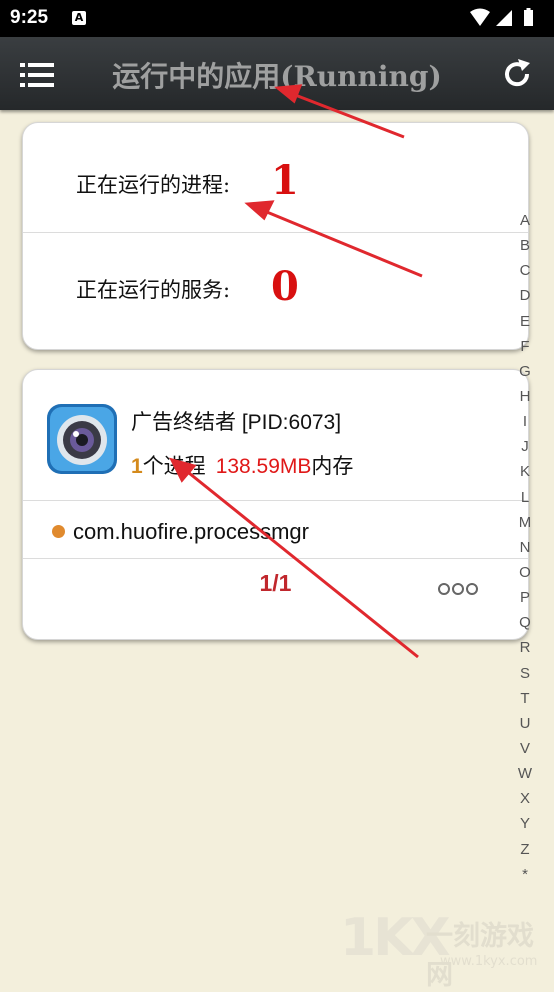 The image size is (554, 992). Describe the element at coordinates (525, 573) in the screenshot. I see `alphabet-letter: O` at that location.